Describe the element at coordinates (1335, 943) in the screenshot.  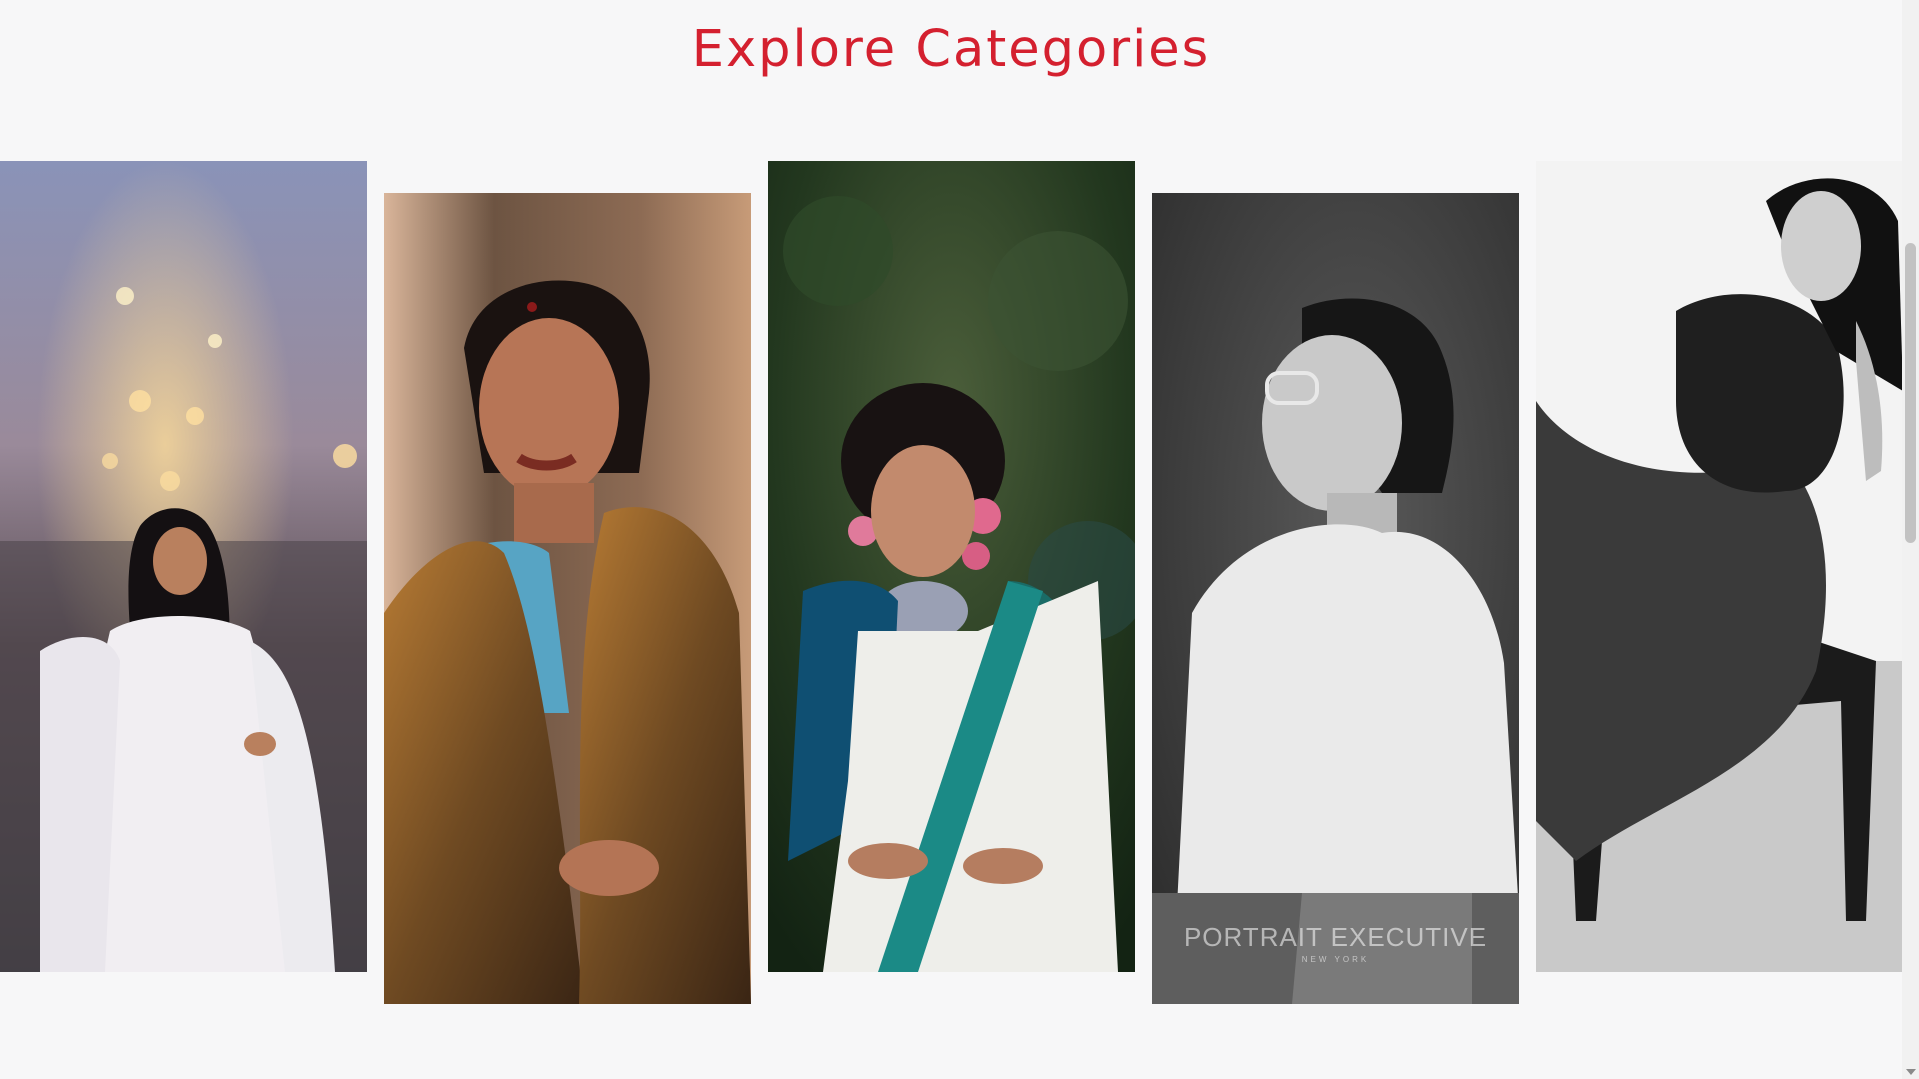
I see `watermark-text: PORTRAIT EXECUTIVE NEW YORK` at that location.